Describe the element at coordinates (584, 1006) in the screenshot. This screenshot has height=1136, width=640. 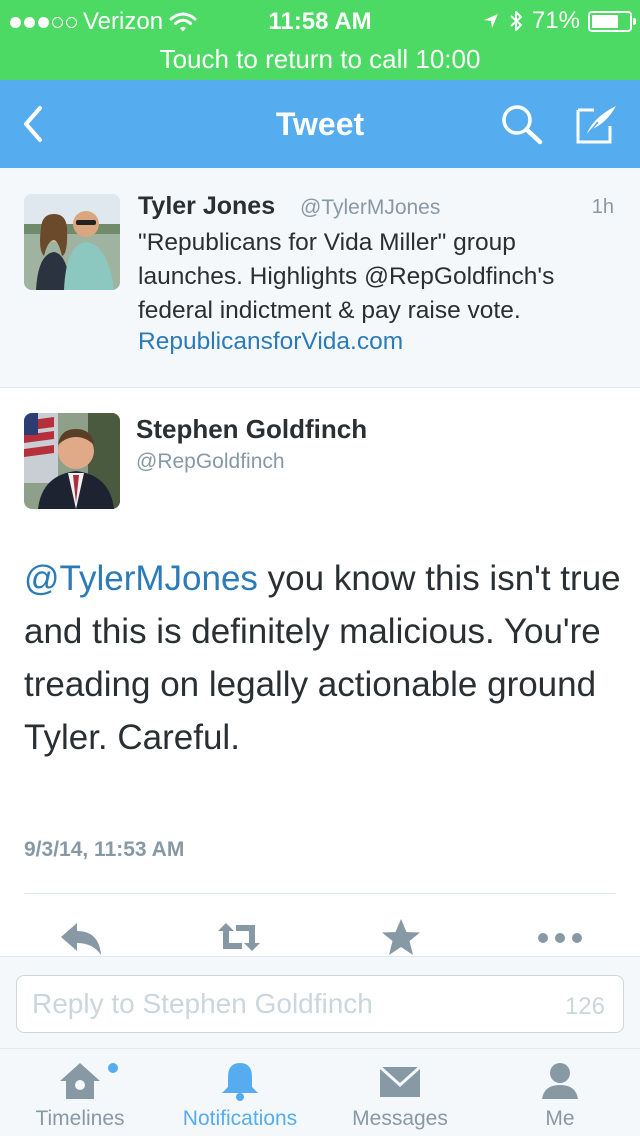
I see `character-count: 126` at that location.